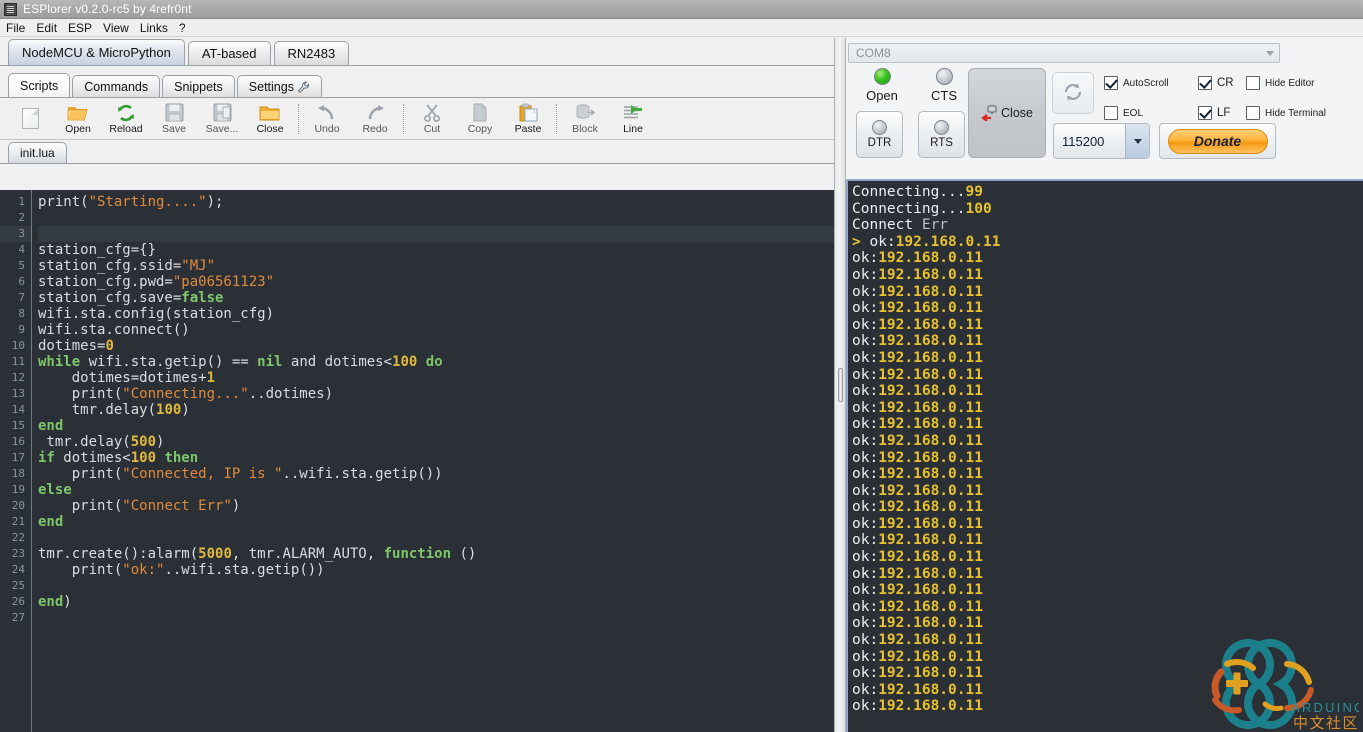 The image size is (1363, 732). Describe the element at coordinates (19, 28) in the screenshot. I see `menu-item-file: File` at that location.